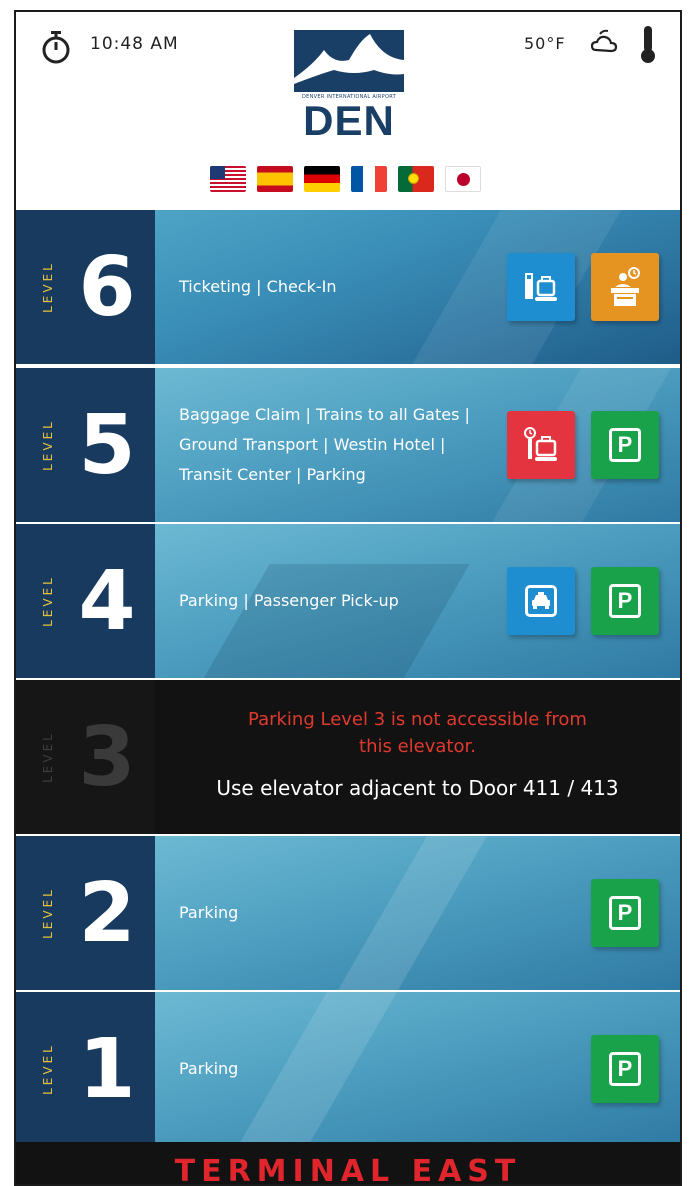 This screenshot has height=1186, width=689. I want to click on check-in-desk-icon, so click(625, 287).